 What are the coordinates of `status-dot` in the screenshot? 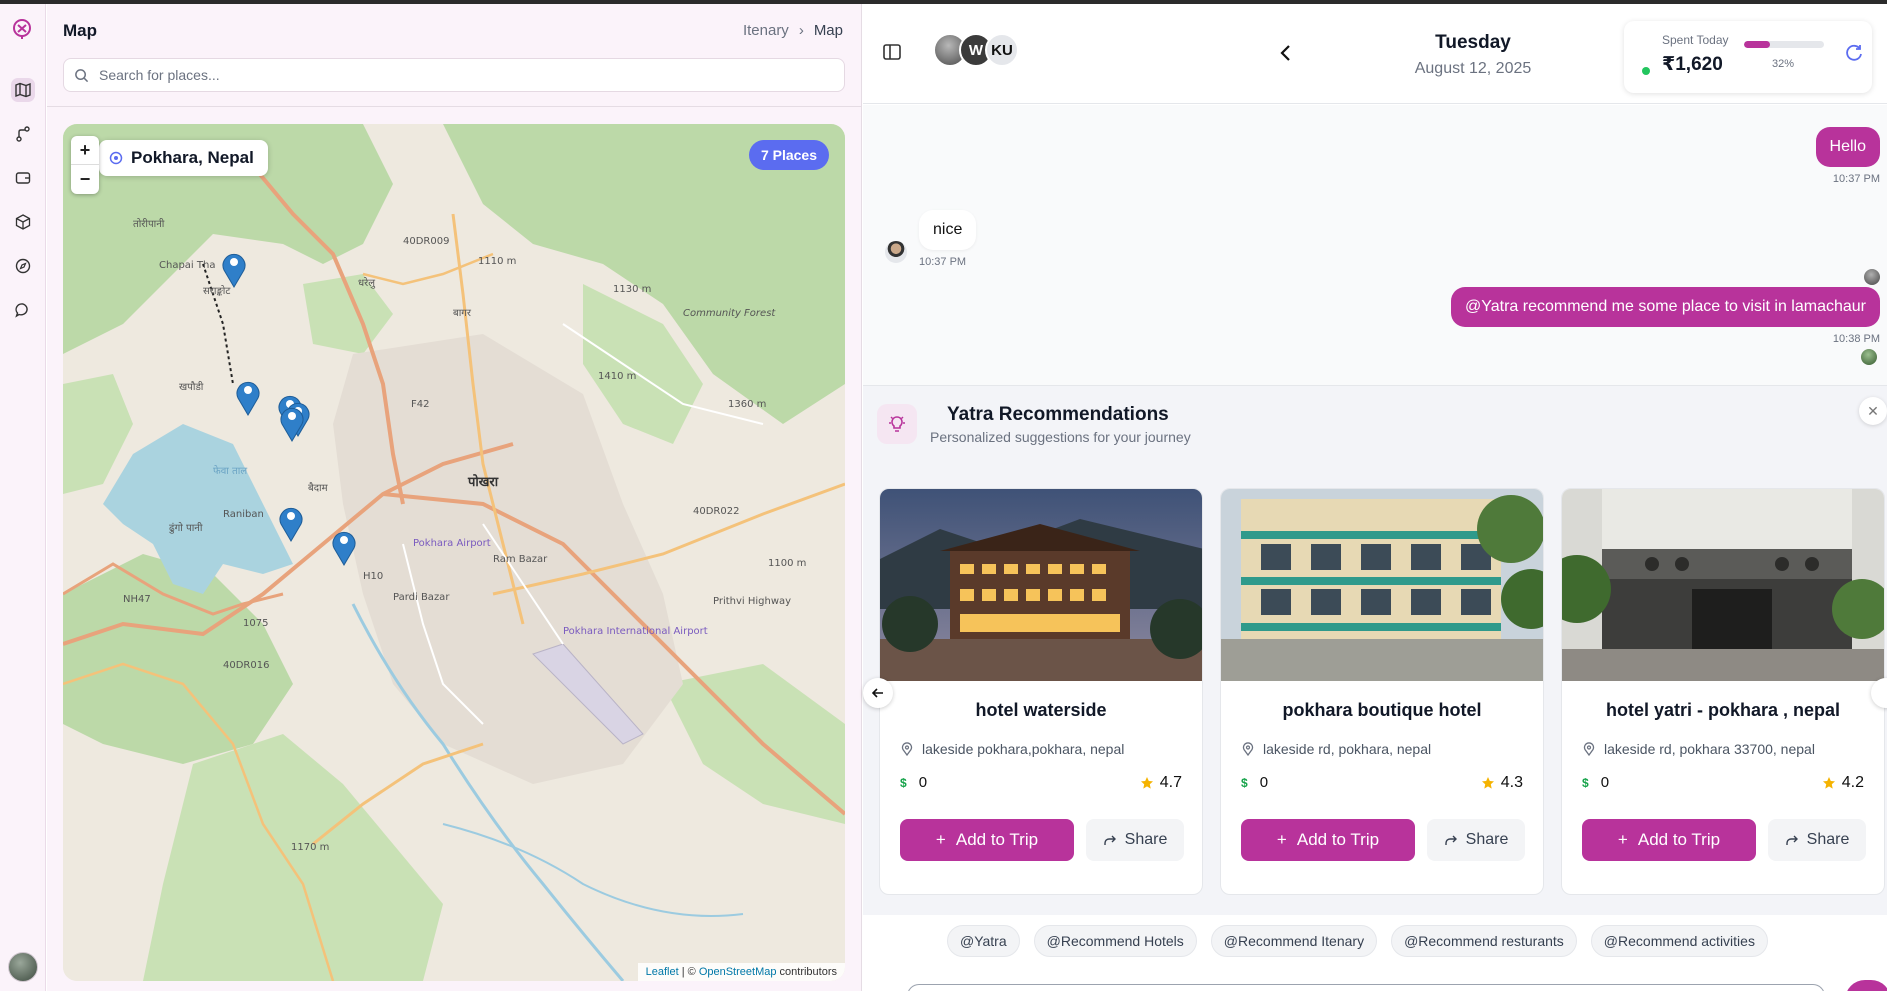 It's located at (1646, 71).